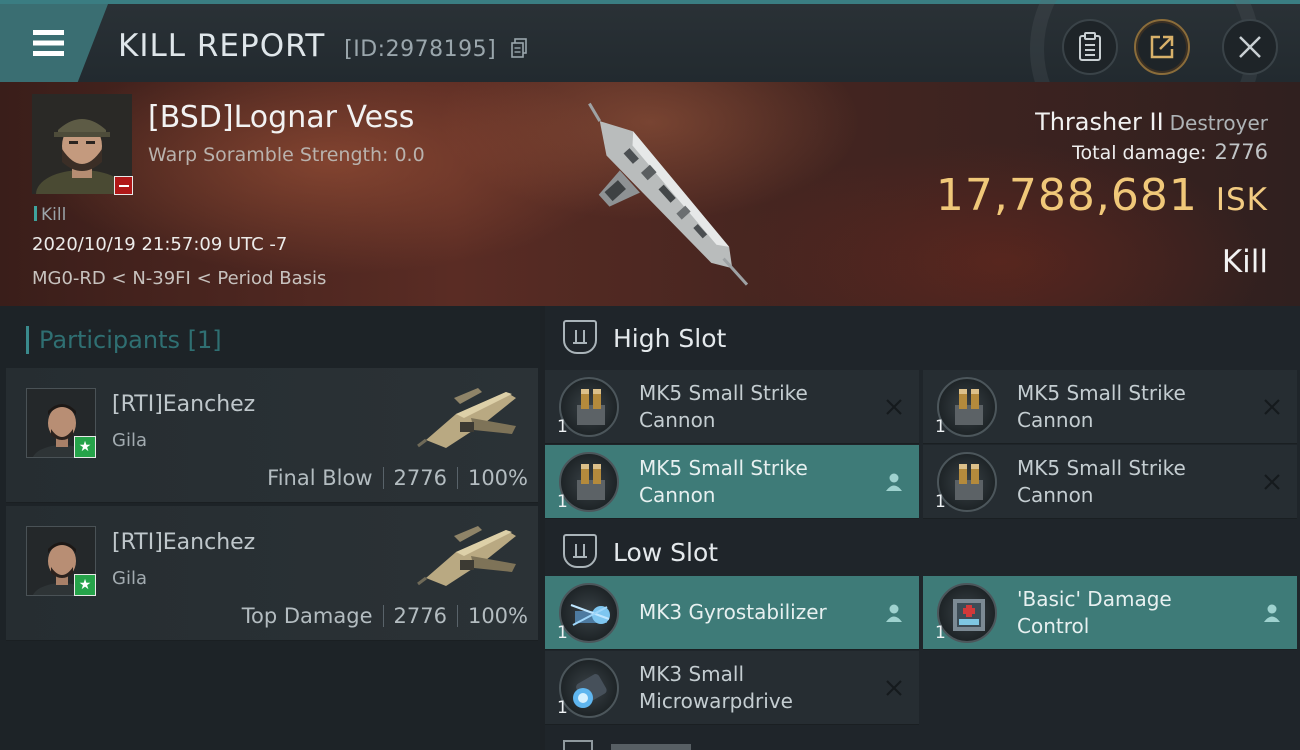  Describe the element at coordinates (109, 340) in the screenshot. I see `participants-title-label: Participants` at that location.